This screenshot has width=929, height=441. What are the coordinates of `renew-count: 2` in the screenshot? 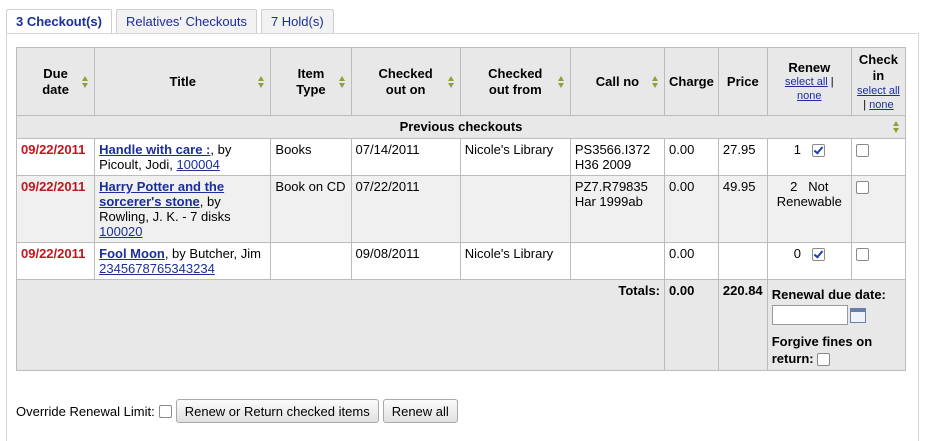 It's located at (794, 186).